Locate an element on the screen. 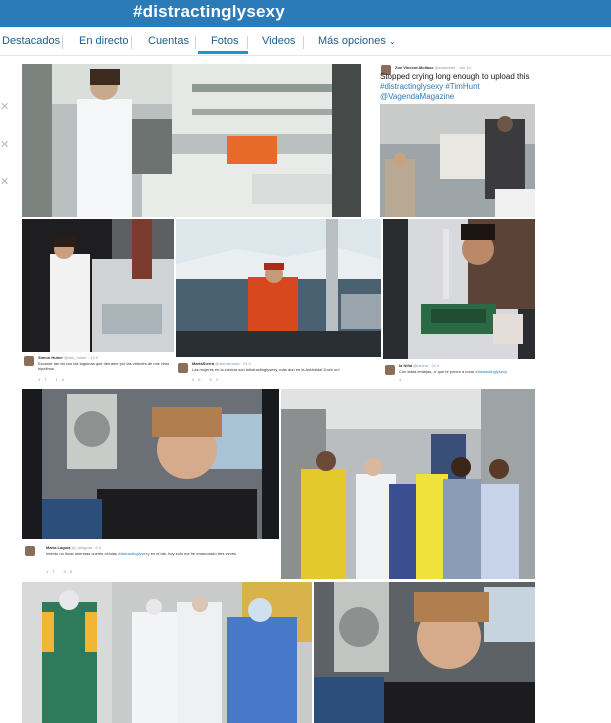 This screenshot has width=611, height=723. tweet-handle: @sierramarta · 21 h is located at coordinates (233, 363).